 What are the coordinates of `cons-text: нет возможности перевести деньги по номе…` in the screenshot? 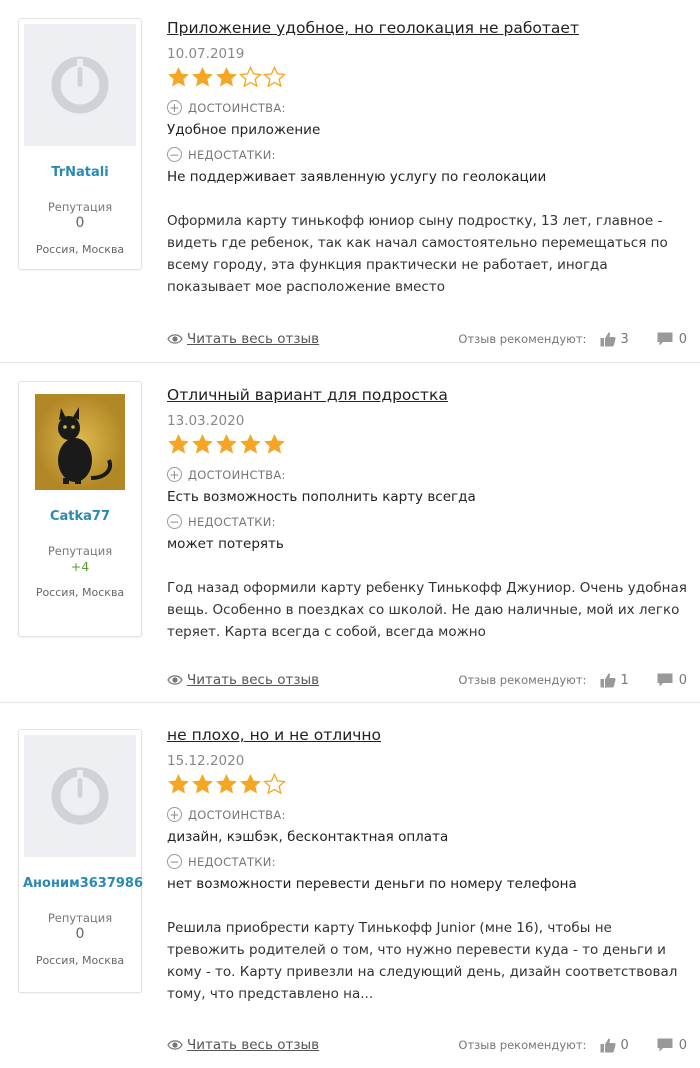 It's located at (372, 884).